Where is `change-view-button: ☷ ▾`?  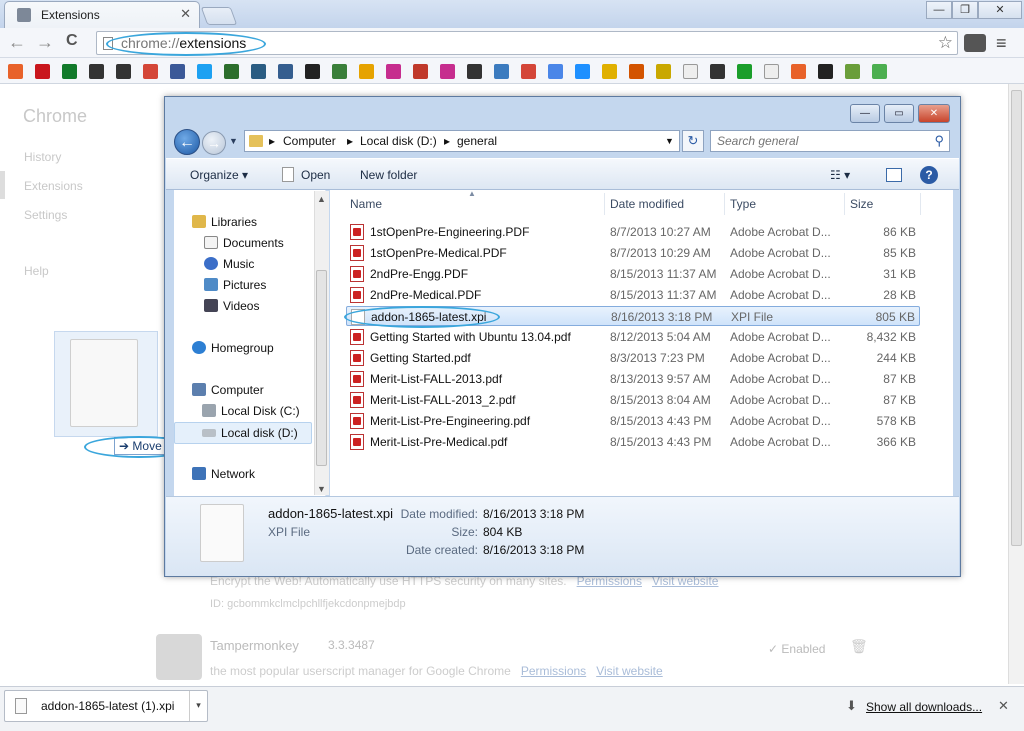
change-view-button: ☷ ▾ is located at coordinates (840, 175).